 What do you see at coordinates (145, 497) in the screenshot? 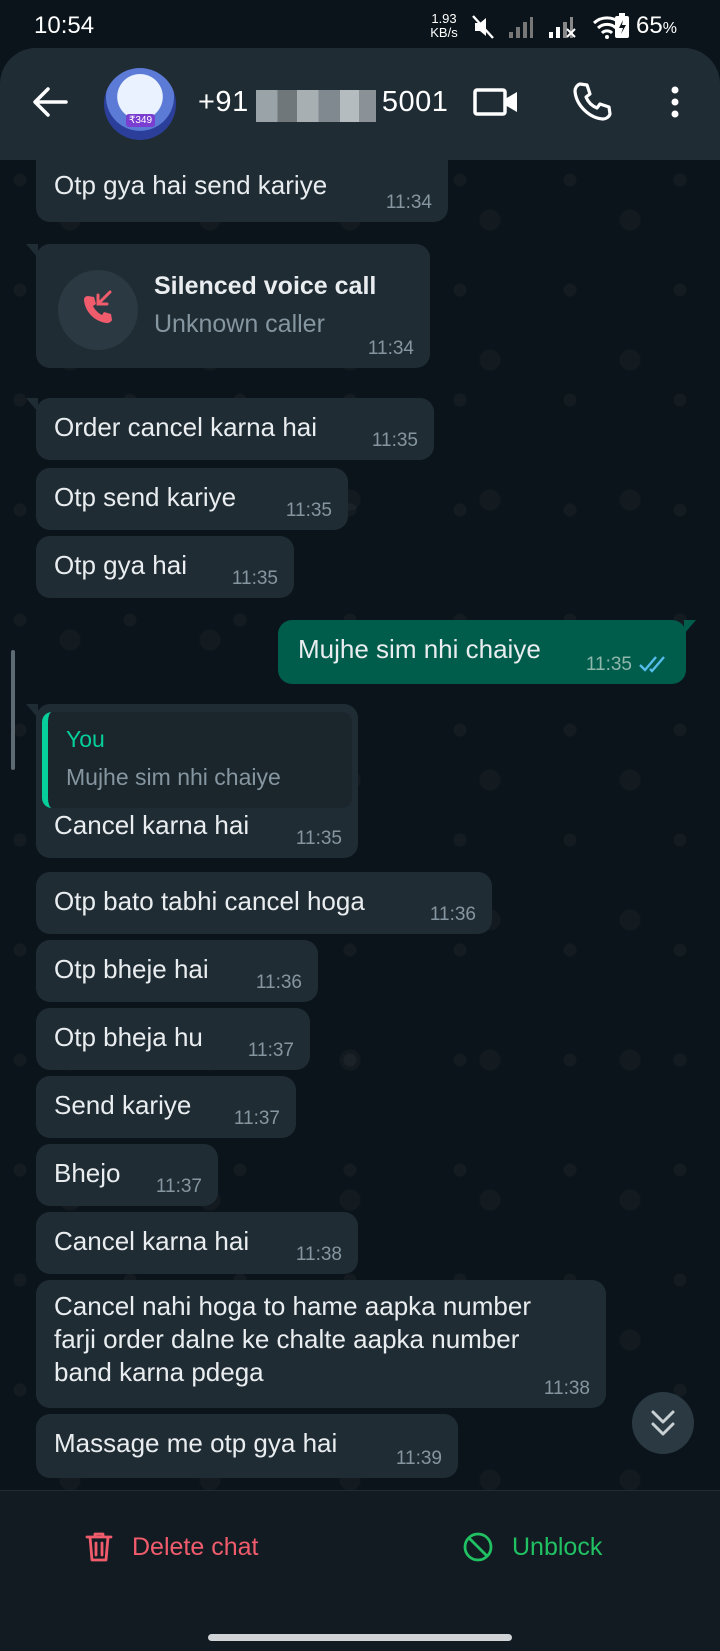
I see `message-text: Otp send kariye` at bounding box center [145, 497].